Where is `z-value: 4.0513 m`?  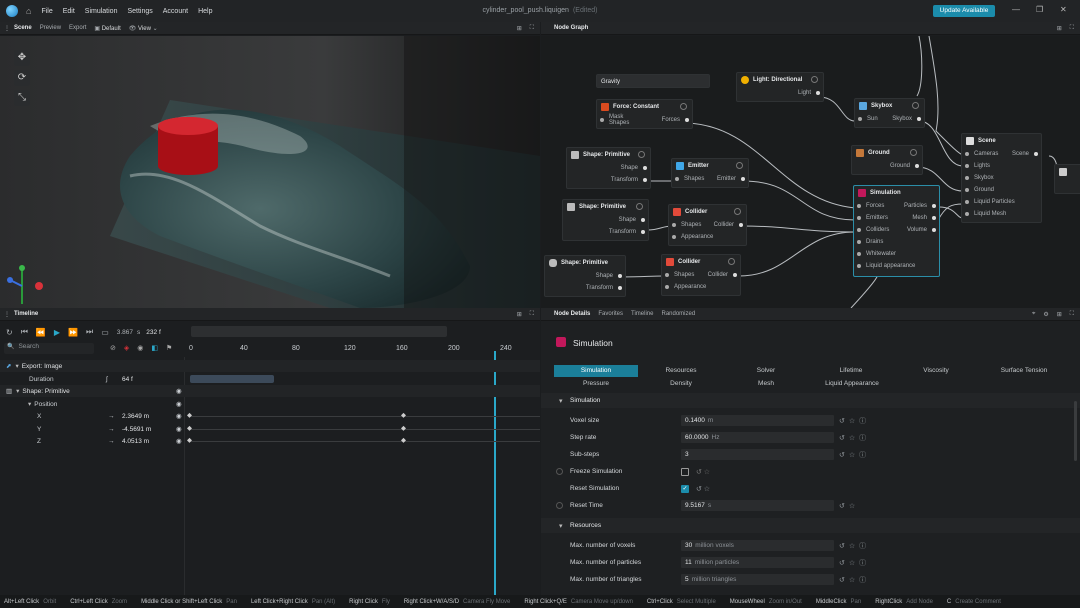 z-value: 4.0513 m is located at coordinates (135, 441).